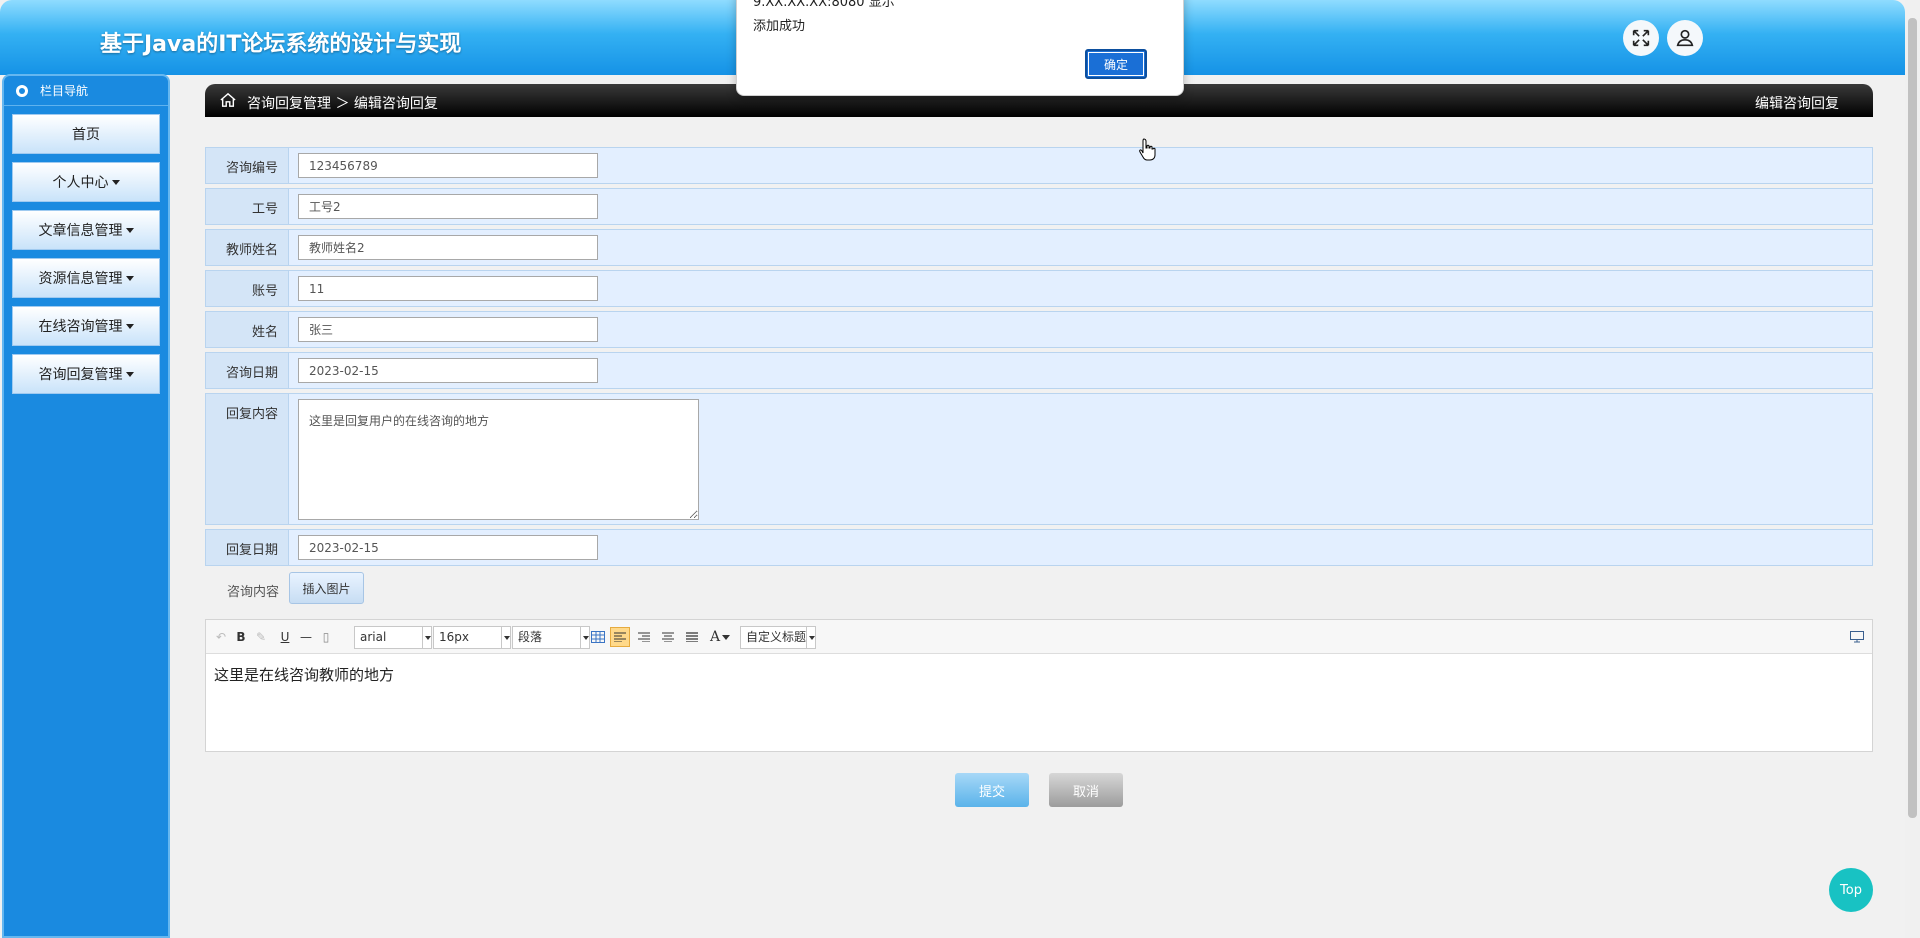 This screenshot has width=1920, height=938. I want to click on app-title: 基于Java的IT论坛系统的设计与实现, so click(281, 44).